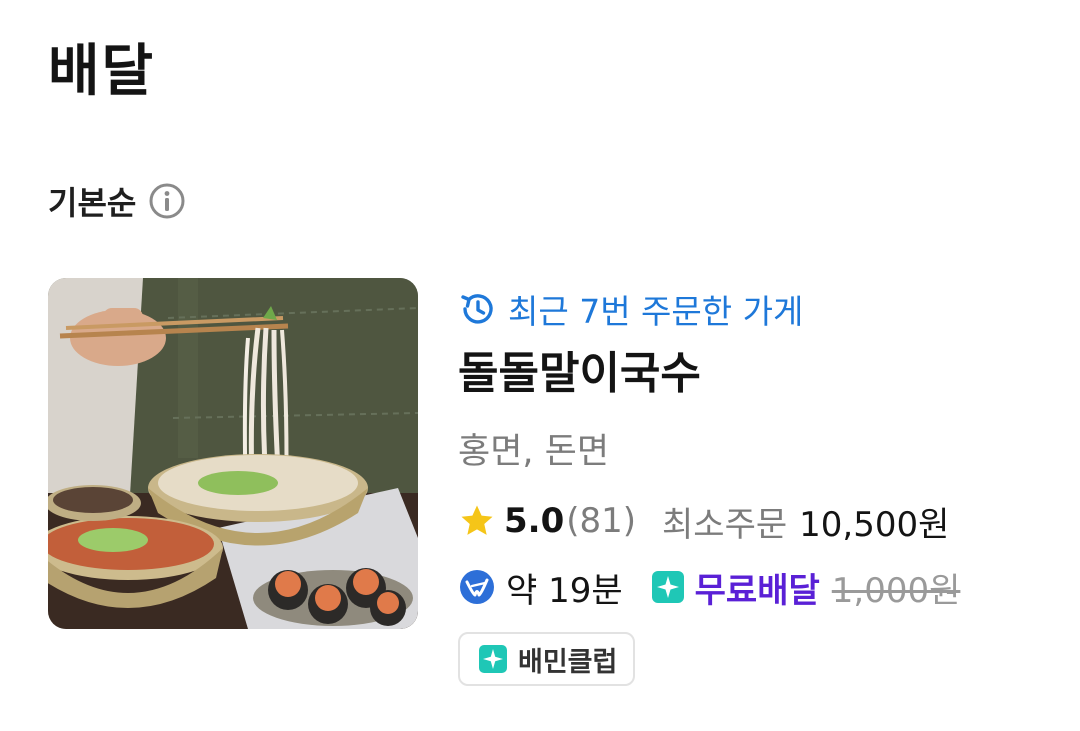  What do you see at coordinates (564, 590) in the screenshot?
I see `delivery-time: 약 19분` at bounding box center [564, 590].